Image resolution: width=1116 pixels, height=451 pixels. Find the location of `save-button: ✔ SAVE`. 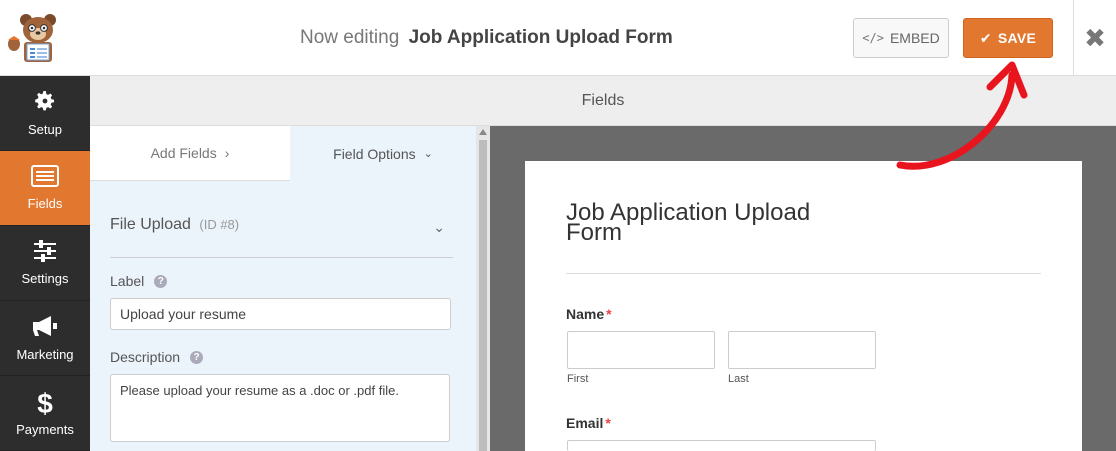

save-button: ✔ SAVE is located at coordinates (1008, 38).